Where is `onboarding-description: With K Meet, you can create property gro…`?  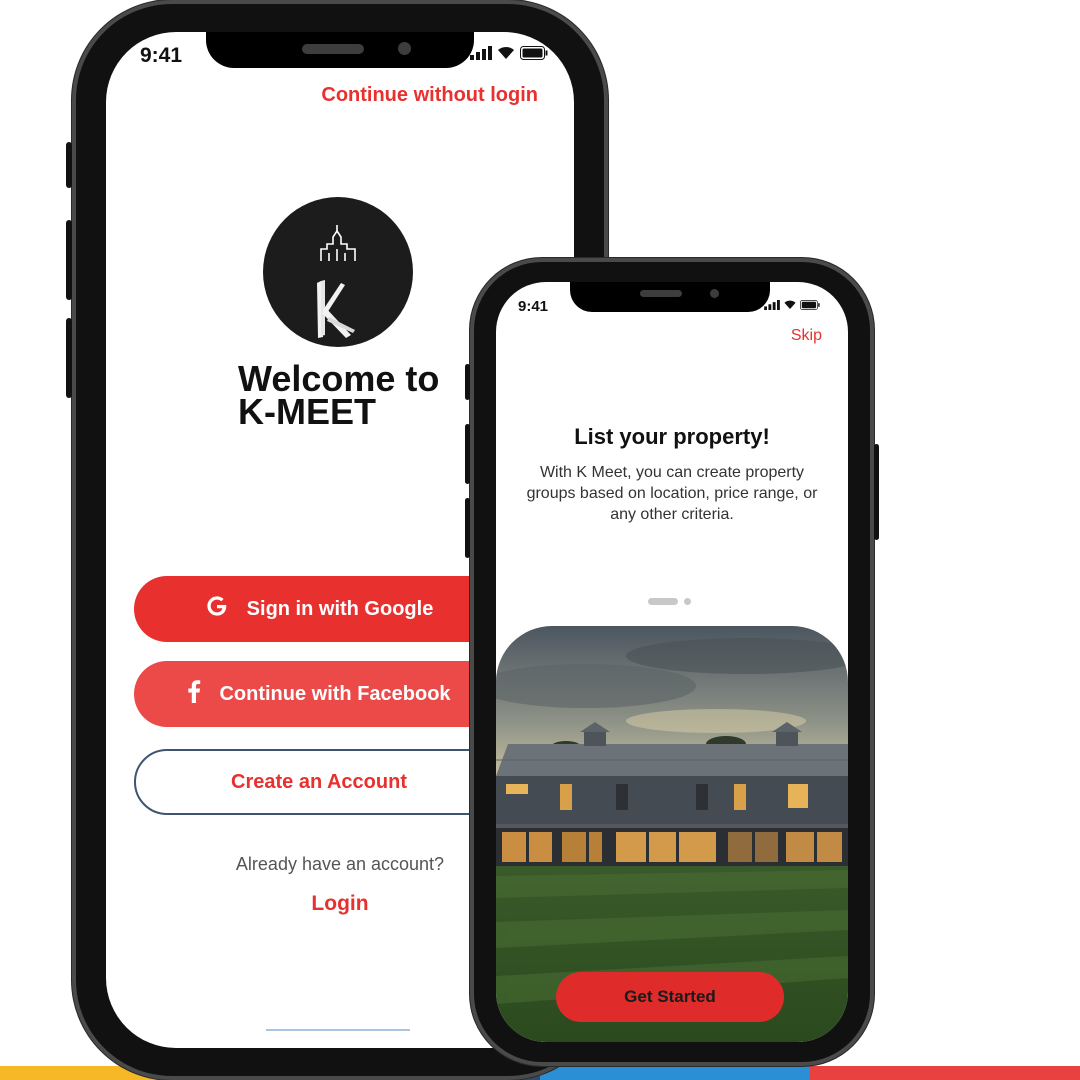 onboarding-description: With K Meet, you can create property gro… is located at coordinates (672, 493).